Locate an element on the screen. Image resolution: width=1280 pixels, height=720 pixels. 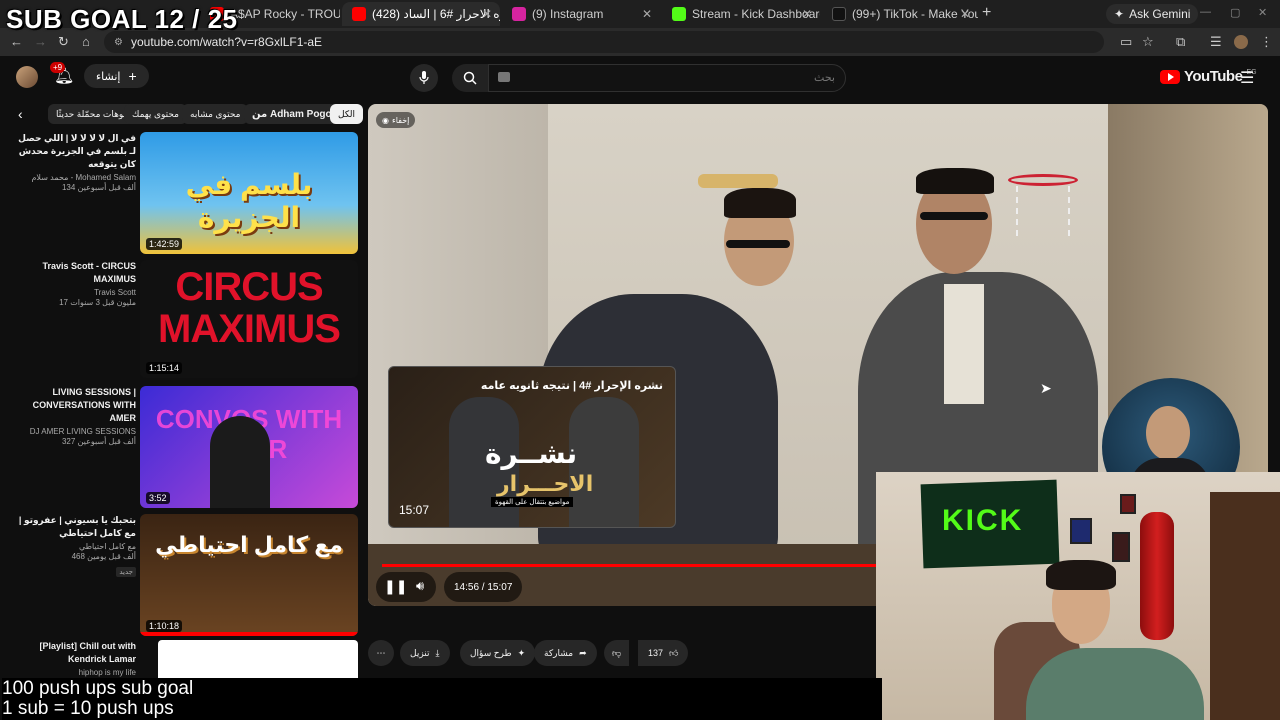
chip-from-channel: من Adham Pogo is located at coordinates (292, 114).